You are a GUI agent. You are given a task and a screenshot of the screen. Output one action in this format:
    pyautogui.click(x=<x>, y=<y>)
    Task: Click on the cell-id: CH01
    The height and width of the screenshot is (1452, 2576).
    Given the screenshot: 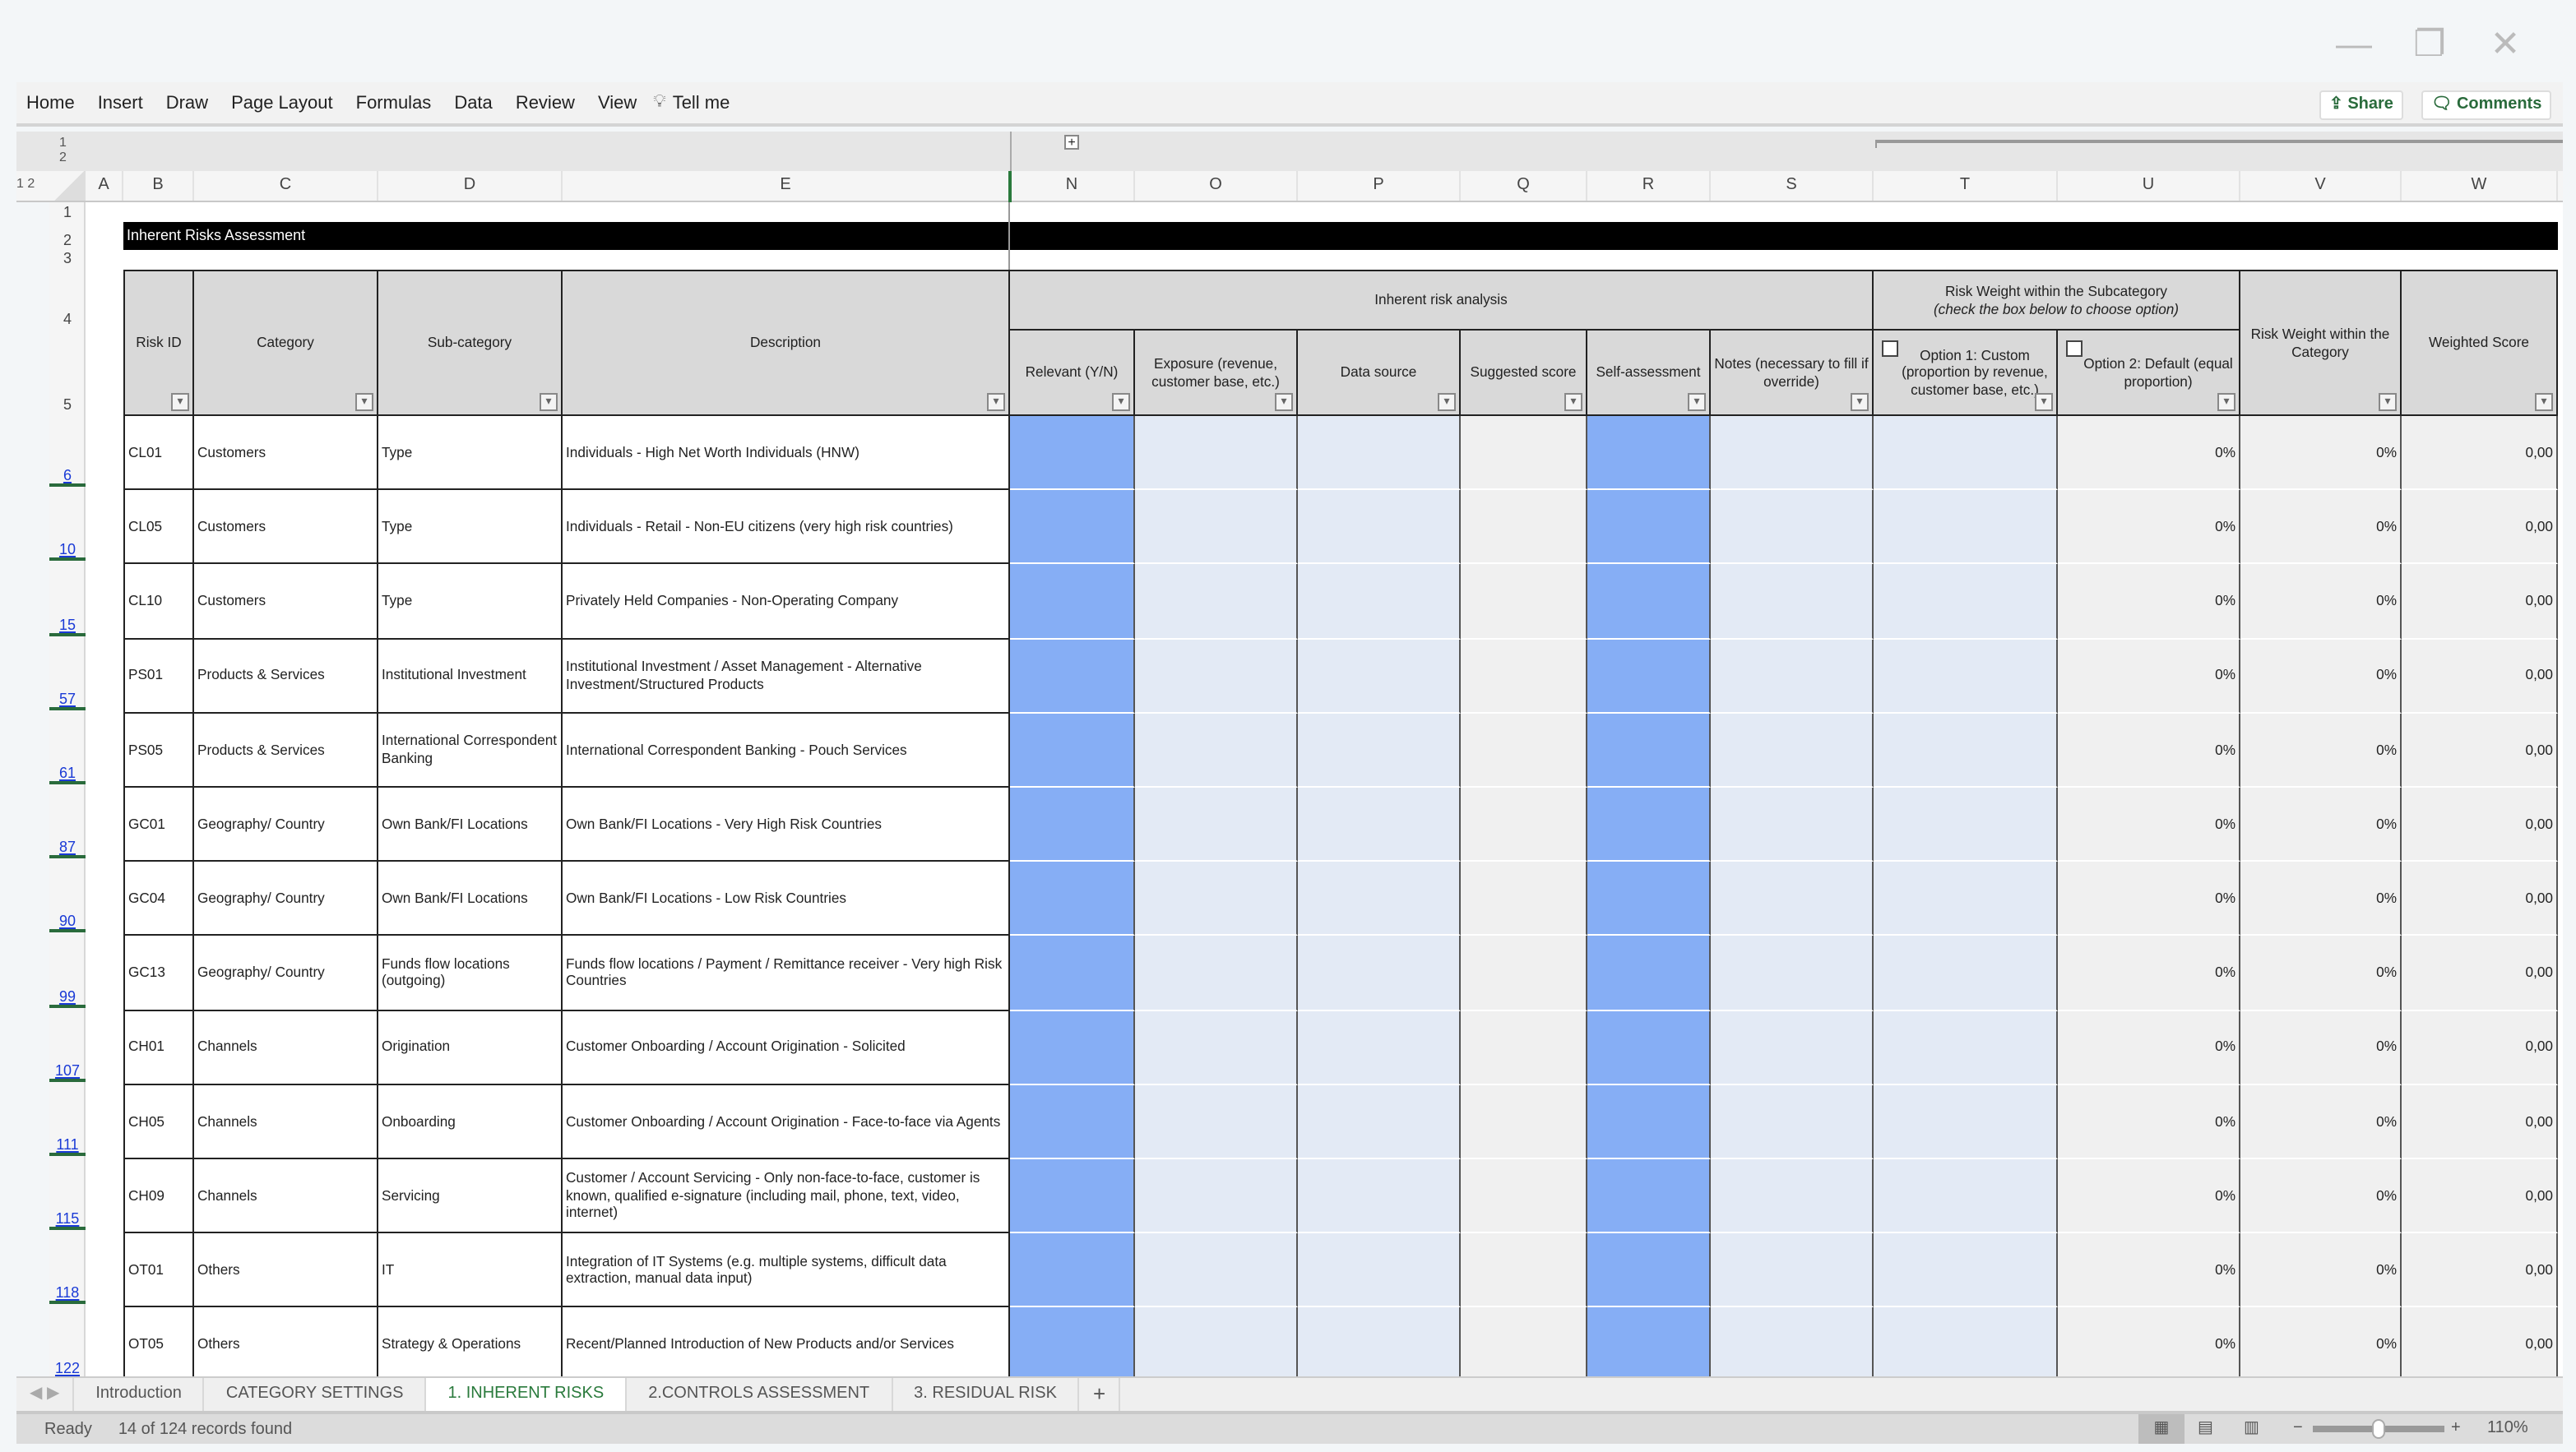 What is the action you would take?
    pyautogui.click(x=158, y=1047)
    